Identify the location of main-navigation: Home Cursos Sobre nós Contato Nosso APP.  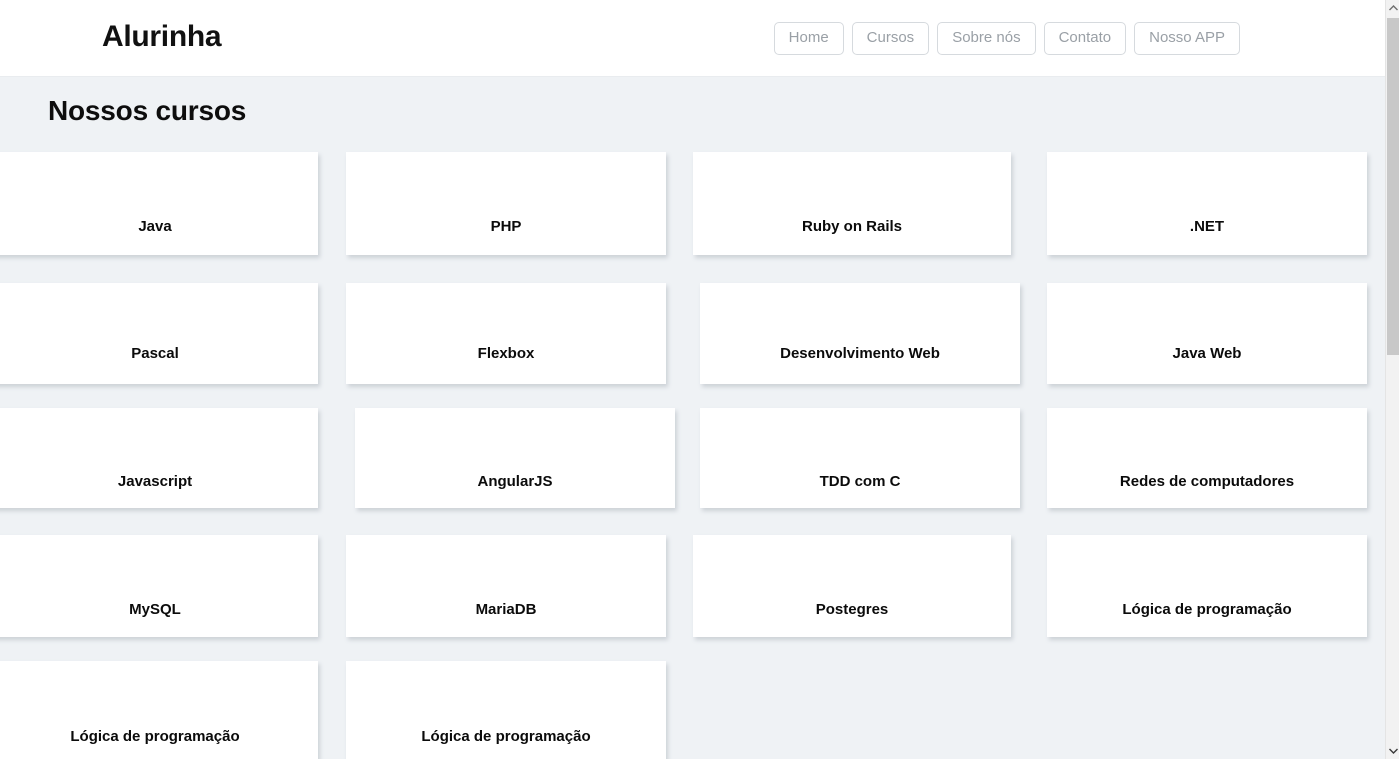
(1006, 38).